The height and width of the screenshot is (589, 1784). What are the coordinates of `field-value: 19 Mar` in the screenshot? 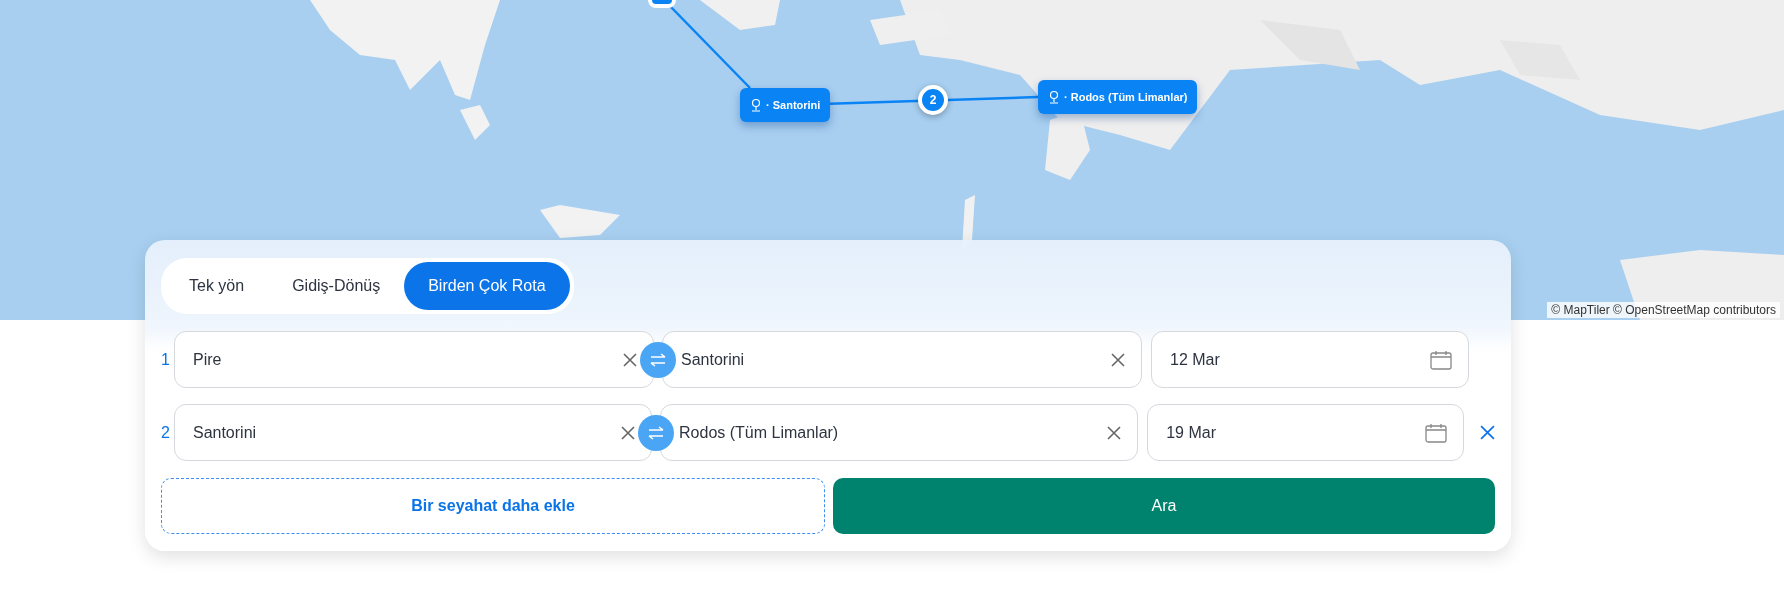 It's located at (1191, 432).